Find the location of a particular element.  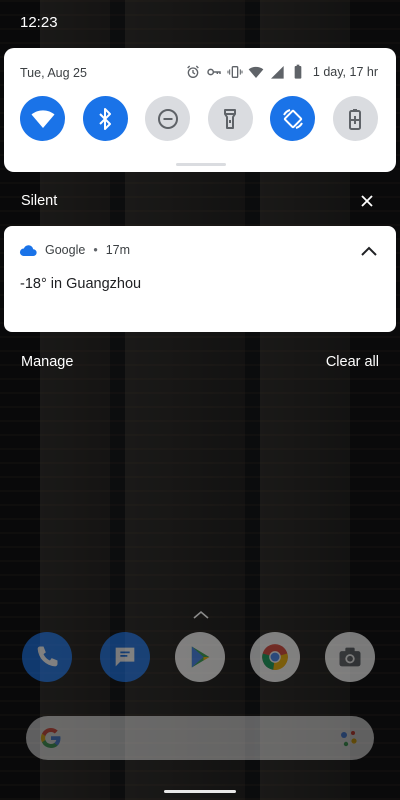

status-bar: 12:23 is located at coordinates (200, 24).